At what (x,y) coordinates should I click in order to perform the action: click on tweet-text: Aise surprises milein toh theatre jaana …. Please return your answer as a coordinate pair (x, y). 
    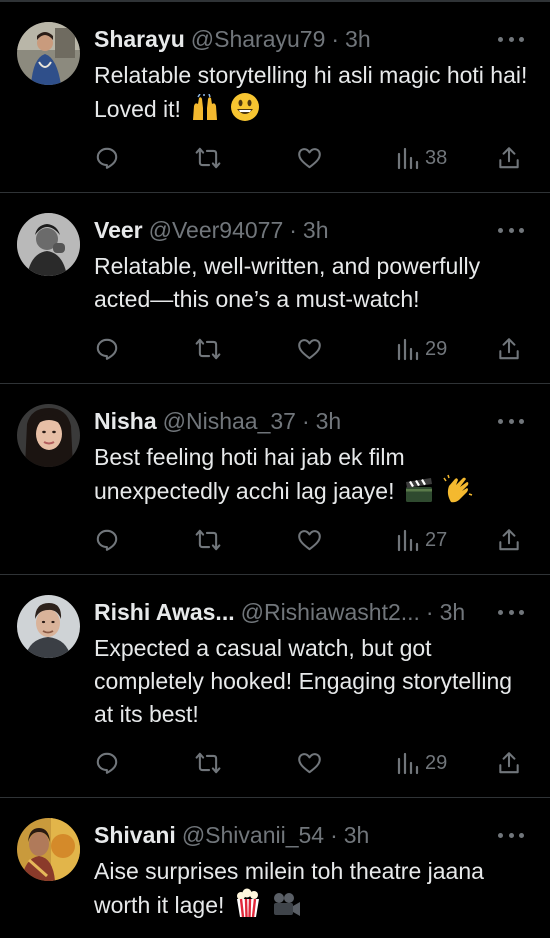
    Looking at the image, I should click on (312, 891).